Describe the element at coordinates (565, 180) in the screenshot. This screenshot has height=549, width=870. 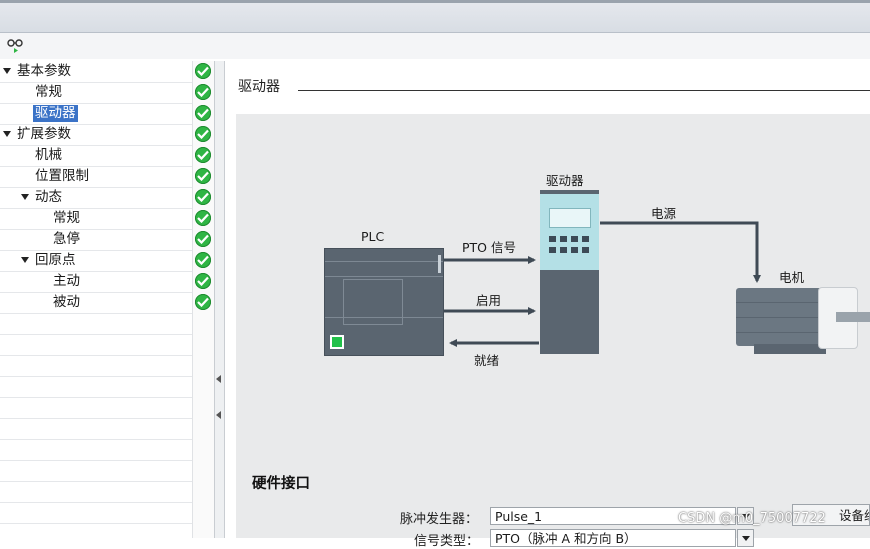
I see `drive-label: 驱动器` at that location.